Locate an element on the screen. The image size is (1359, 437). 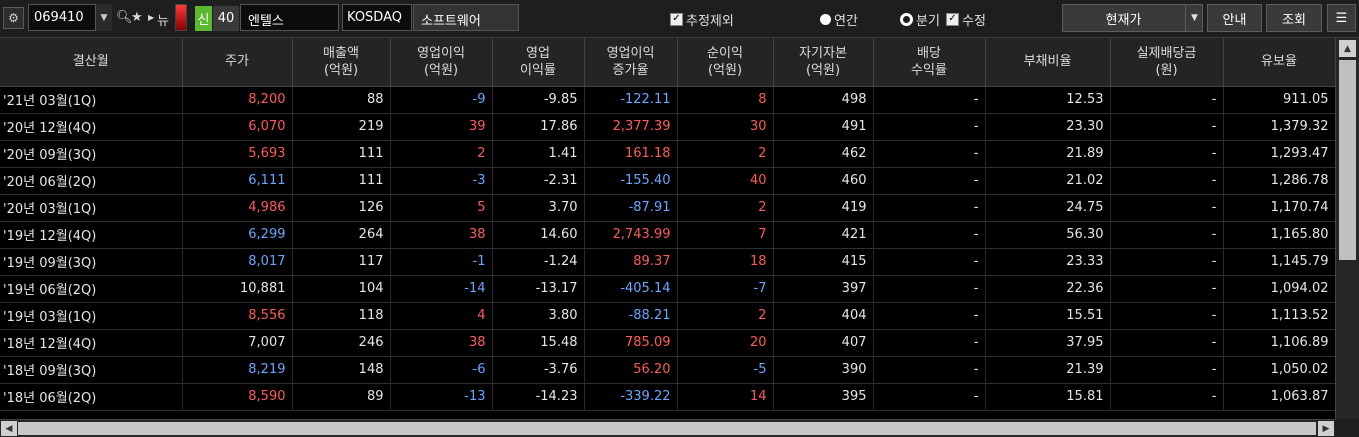
vertical-scrollbar: ▲ is located at coordinates (1347, 228).